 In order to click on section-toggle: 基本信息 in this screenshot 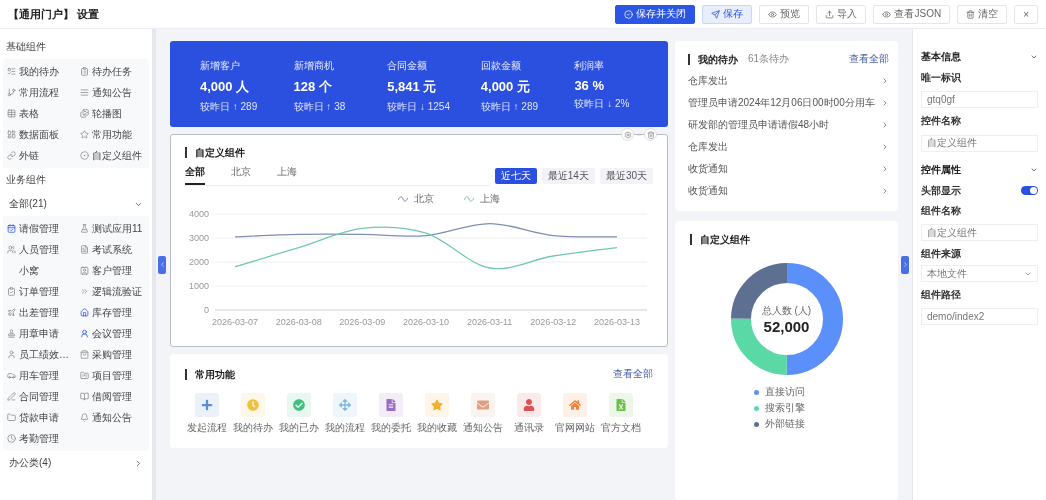, I will do `click(979, 57)`.